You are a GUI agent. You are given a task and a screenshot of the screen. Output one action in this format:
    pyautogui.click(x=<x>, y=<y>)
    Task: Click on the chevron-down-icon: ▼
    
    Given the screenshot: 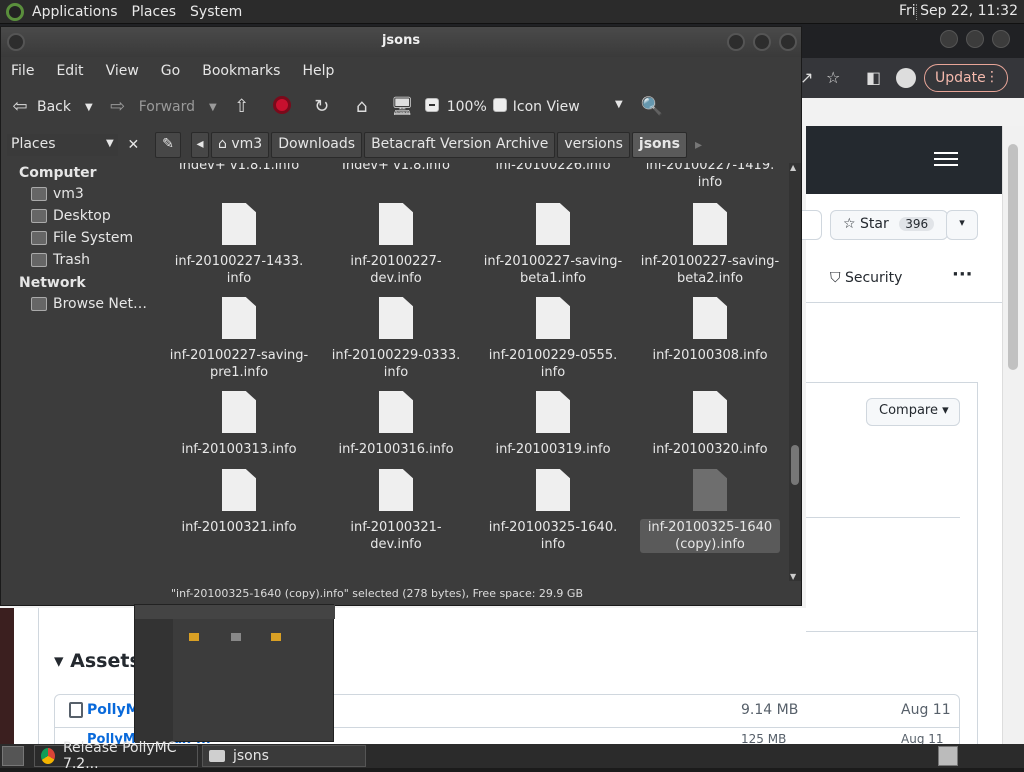 What is the action you would take?
    pyautogui.click(x=109, y=143)
    